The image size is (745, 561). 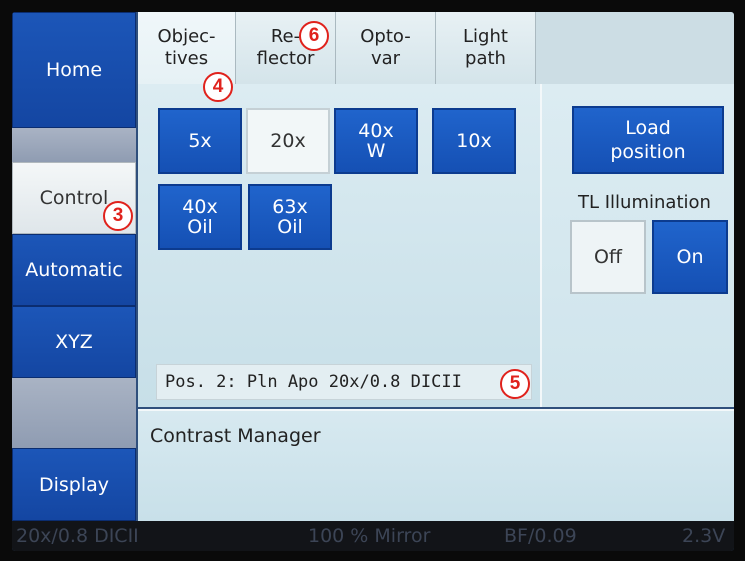 What do you see at coordinates (118, 216) in the screenshot?
I see `callout-marker-3: 3` at bounding box center [118, 216].